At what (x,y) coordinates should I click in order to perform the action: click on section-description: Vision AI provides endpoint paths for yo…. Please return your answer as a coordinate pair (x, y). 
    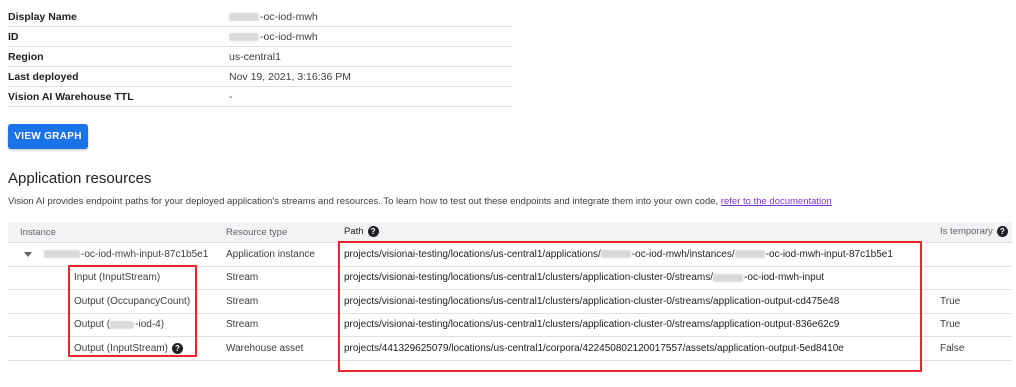
    Looking at the image, I should click on (420, 201).